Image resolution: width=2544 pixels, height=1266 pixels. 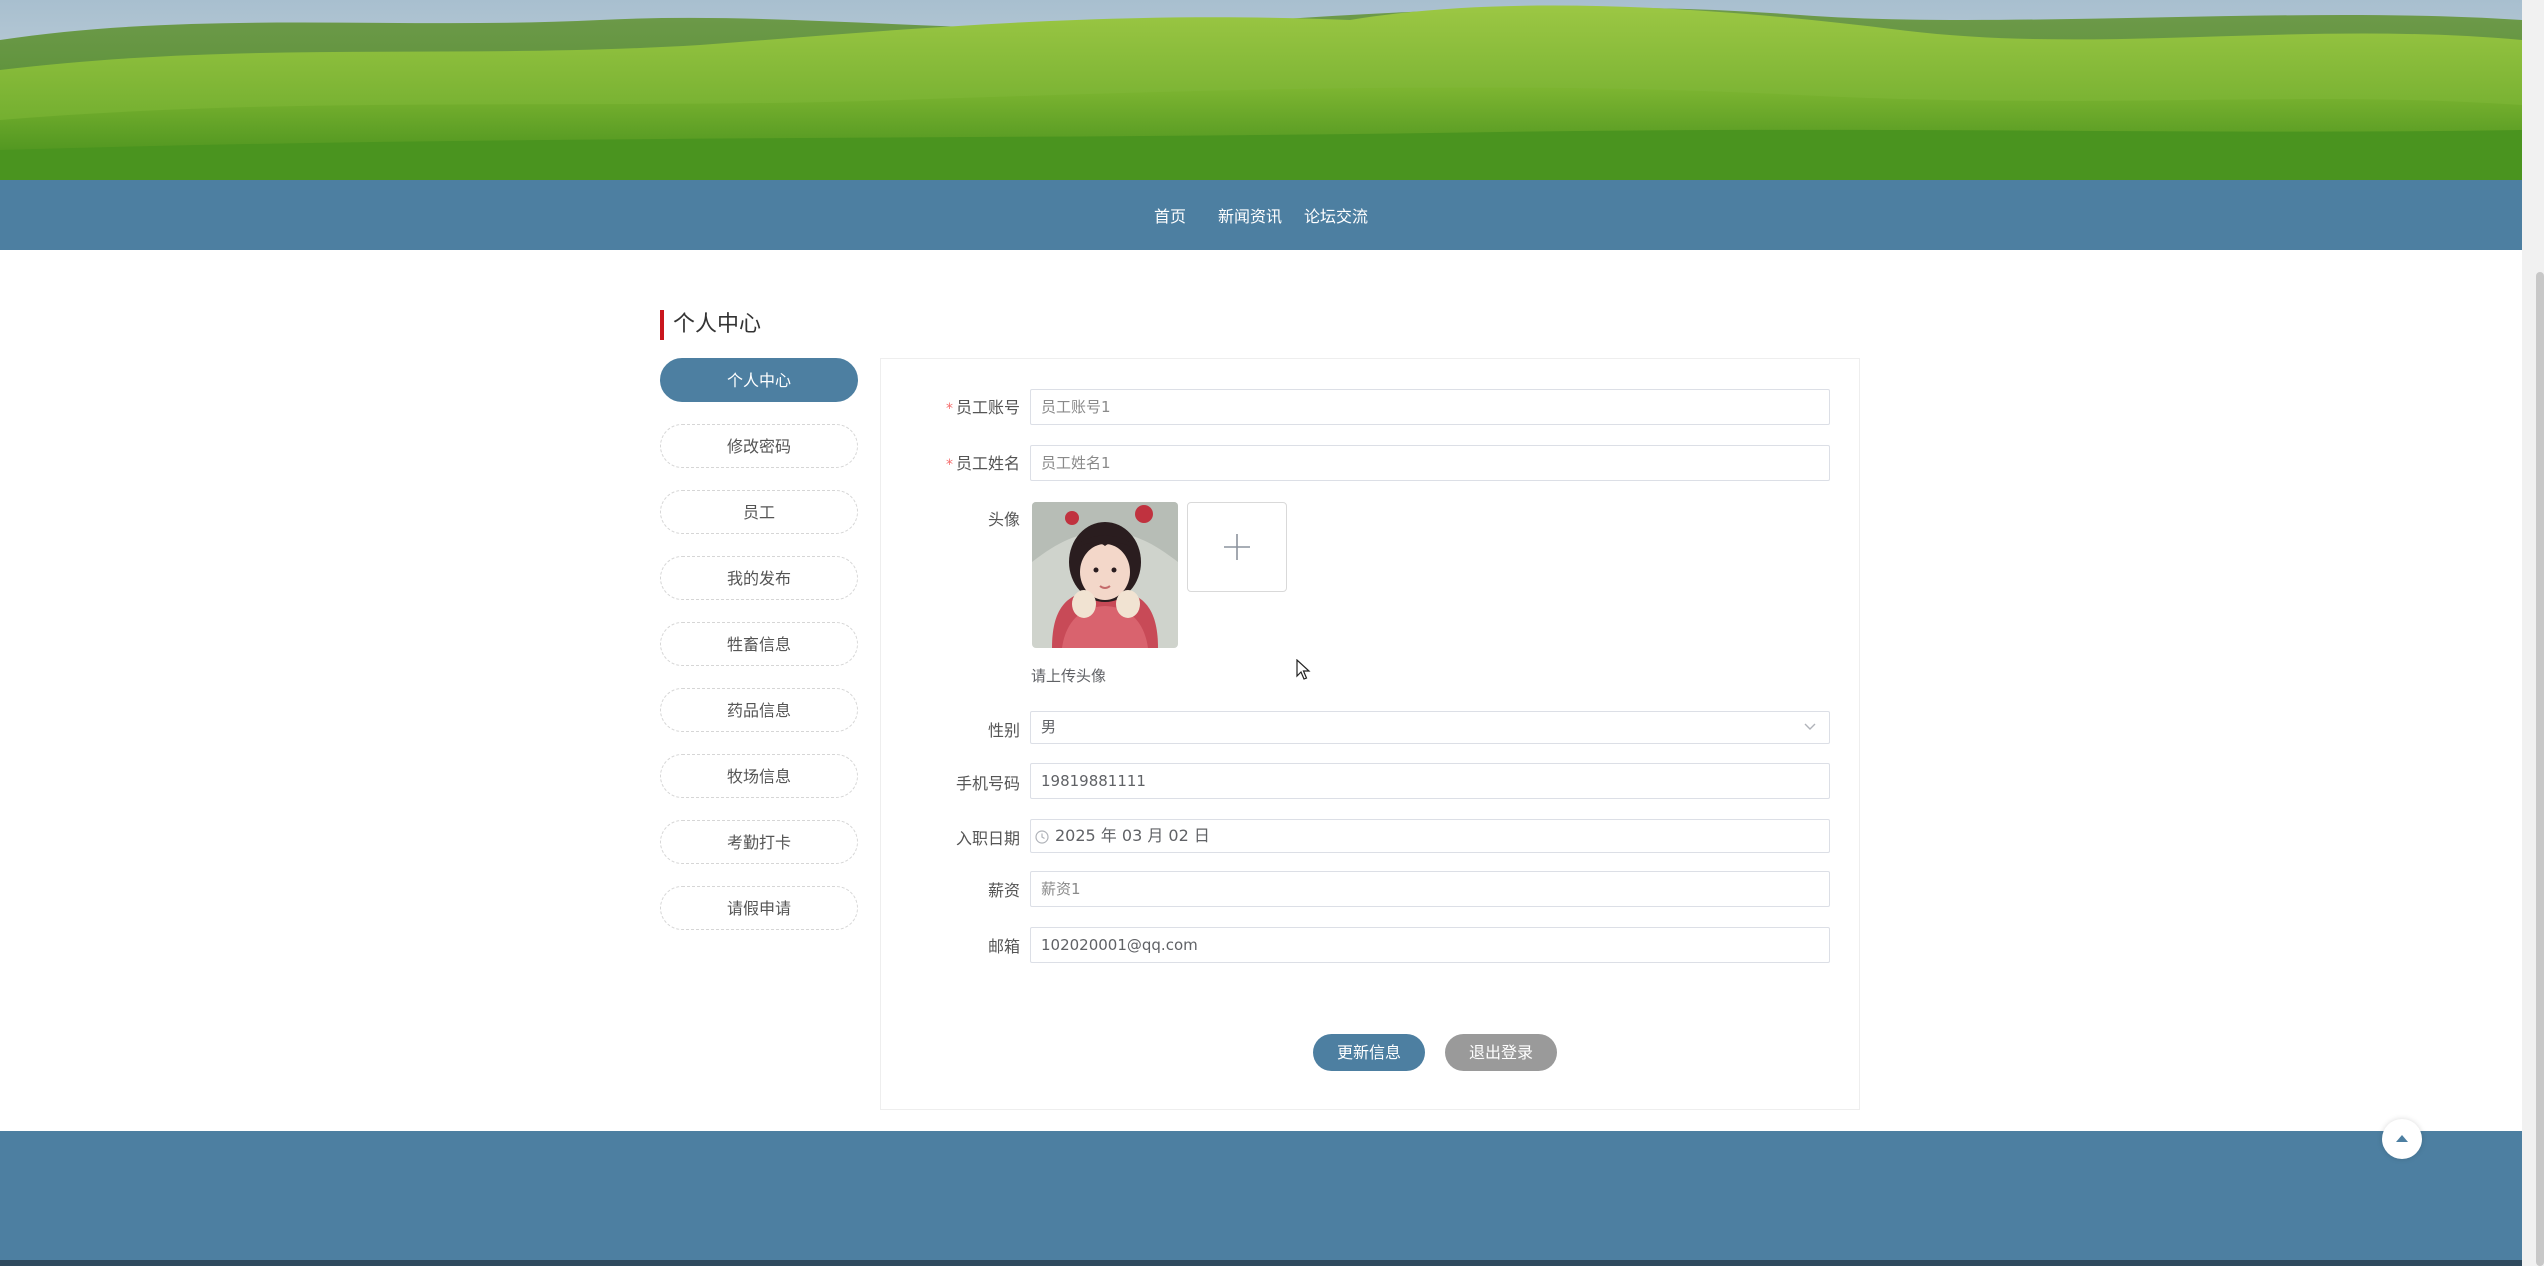 I want to click on sidebar-item-pasture: 牧场信息, so click(x=759, y=776).